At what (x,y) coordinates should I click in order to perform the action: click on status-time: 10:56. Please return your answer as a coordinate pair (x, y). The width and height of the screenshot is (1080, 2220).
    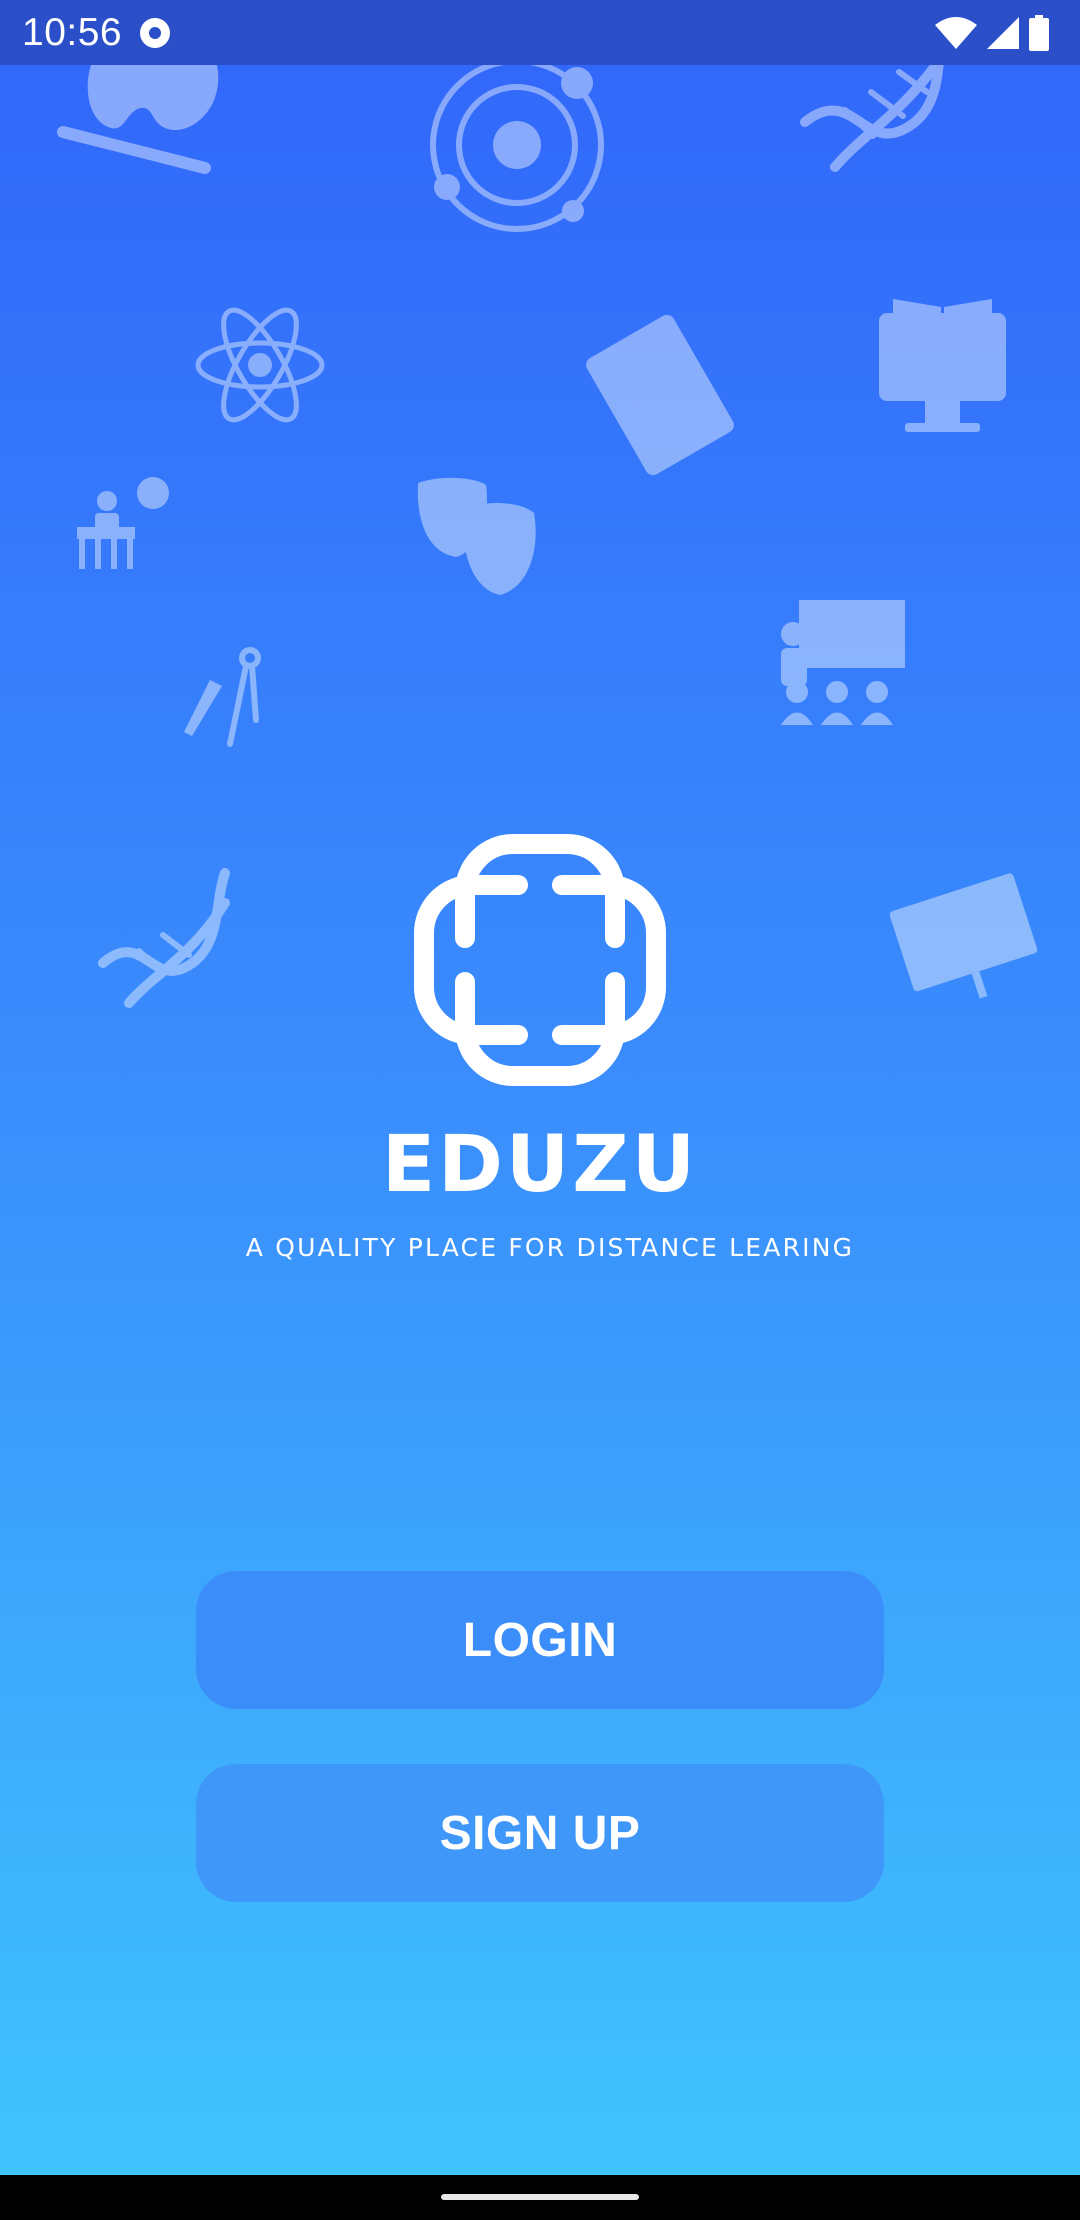
    Looking at the image, I should click on (72, 32).